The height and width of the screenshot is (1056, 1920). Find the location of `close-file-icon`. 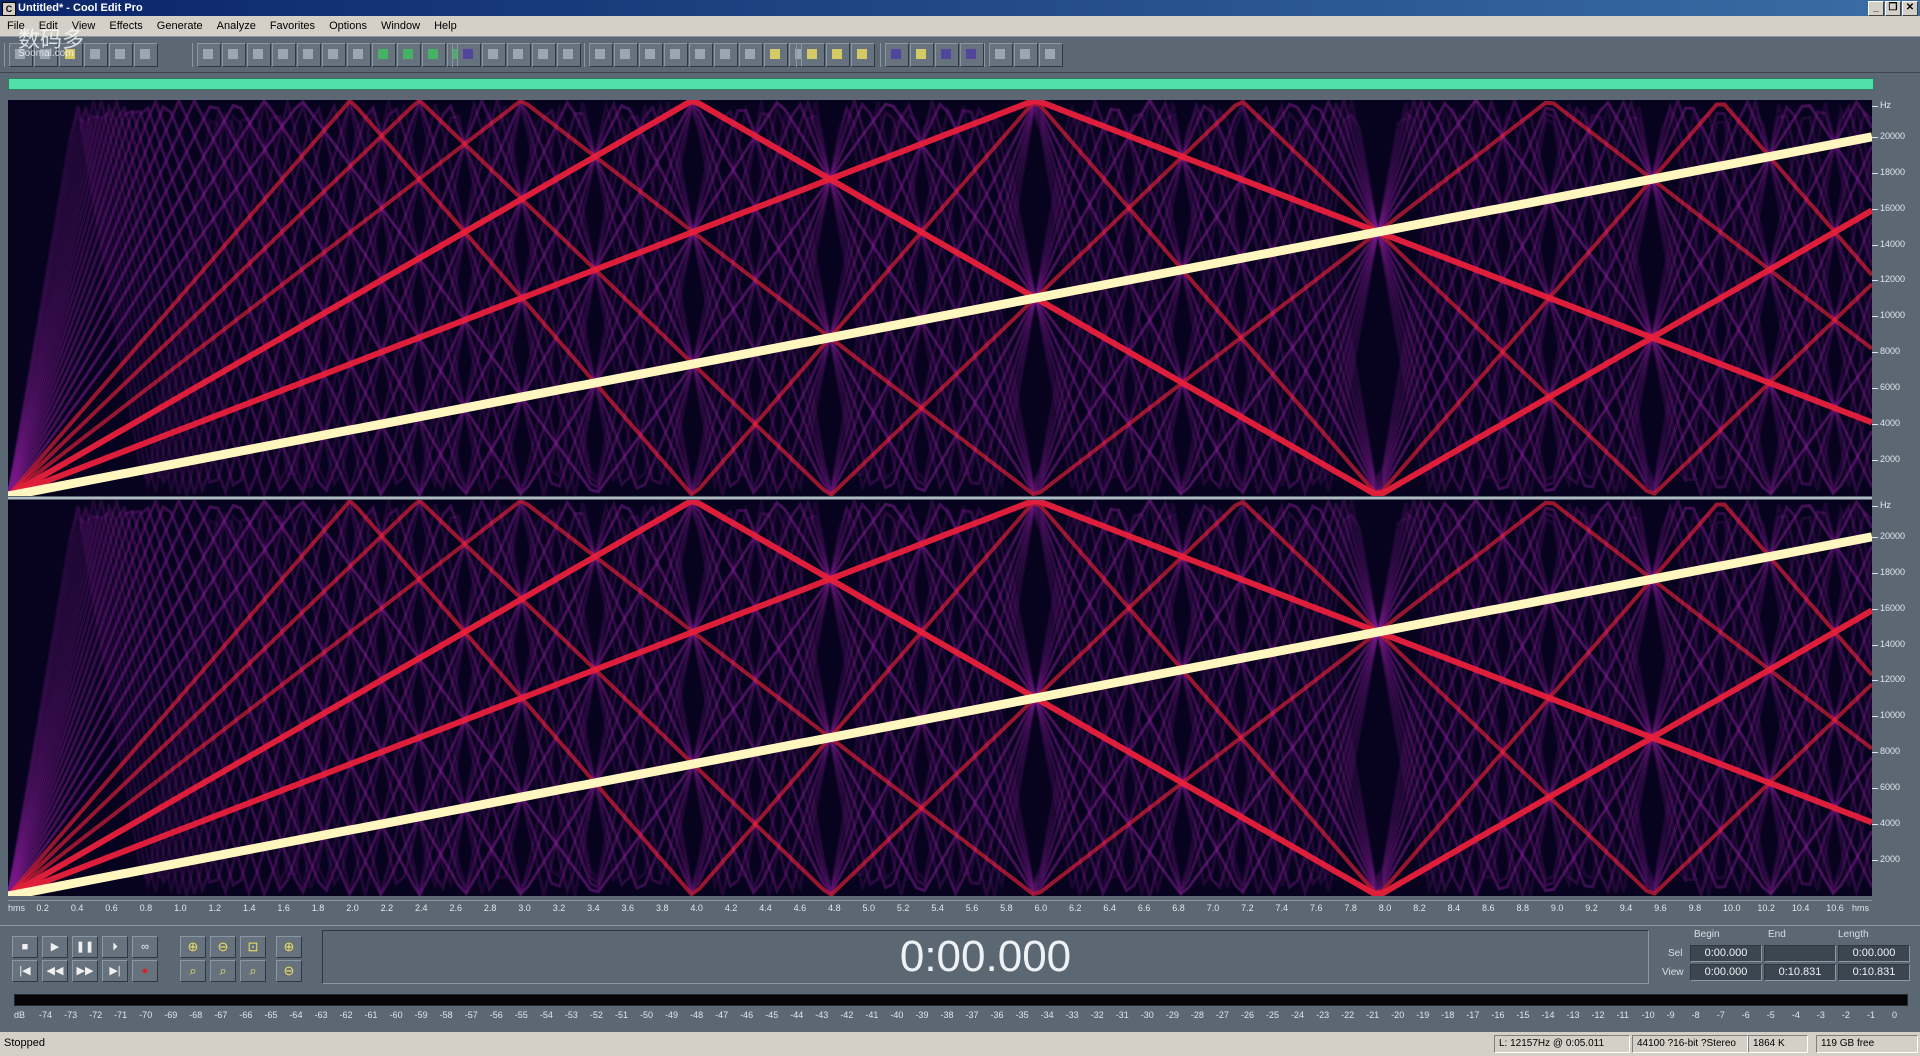

close-file-icon is located at coordinates (146, 55).